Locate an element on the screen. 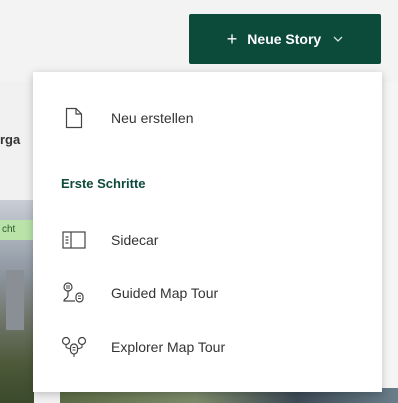  chevron-down-icon is located at coordinates (338, 39).